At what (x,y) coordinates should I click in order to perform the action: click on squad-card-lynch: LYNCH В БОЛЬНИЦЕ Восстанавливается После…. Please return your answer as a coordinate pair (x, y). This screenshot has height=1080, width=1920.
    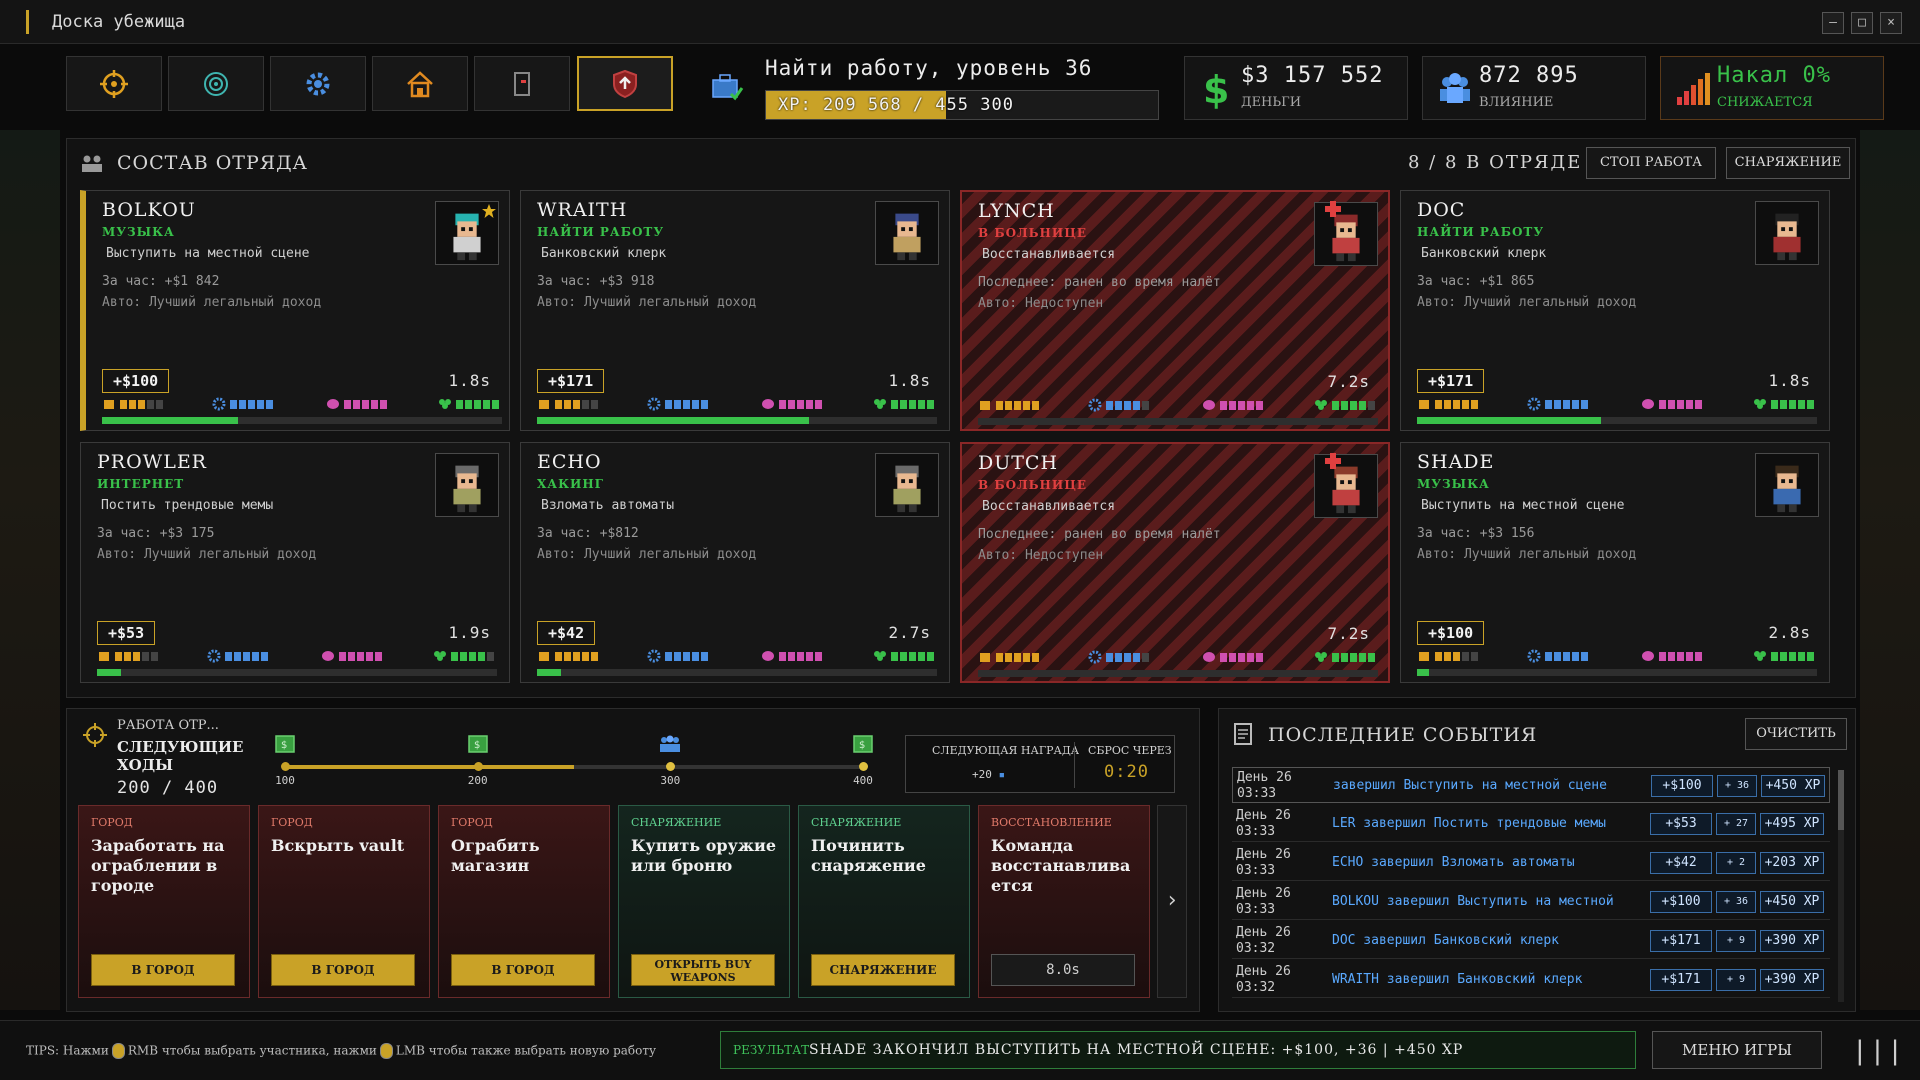
    Looking at the image, I should click on (1175, 310).